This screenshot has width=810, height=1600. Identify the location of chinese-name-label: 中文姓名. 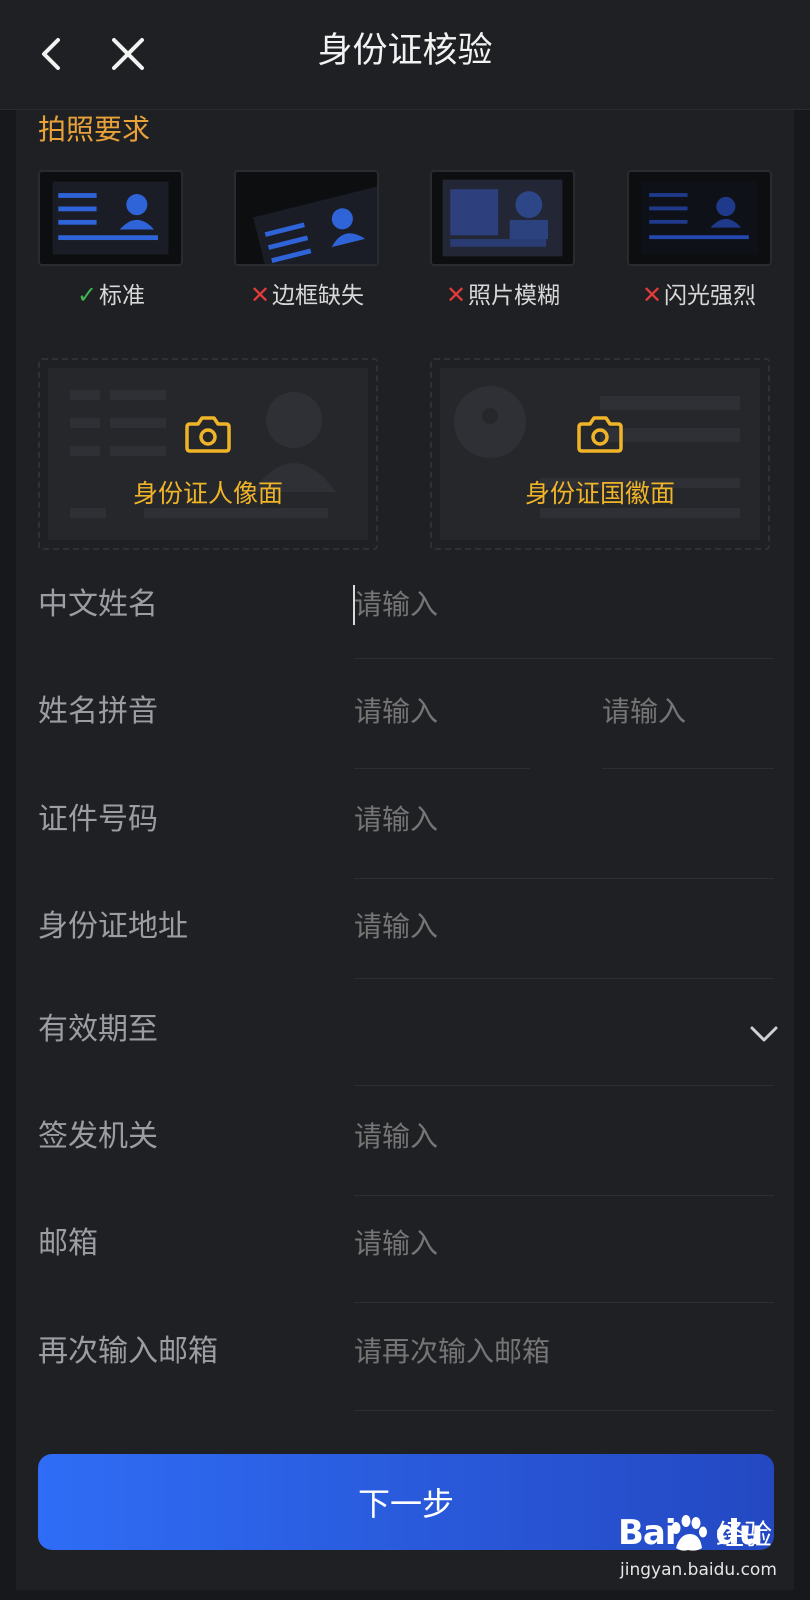
(98, 604).